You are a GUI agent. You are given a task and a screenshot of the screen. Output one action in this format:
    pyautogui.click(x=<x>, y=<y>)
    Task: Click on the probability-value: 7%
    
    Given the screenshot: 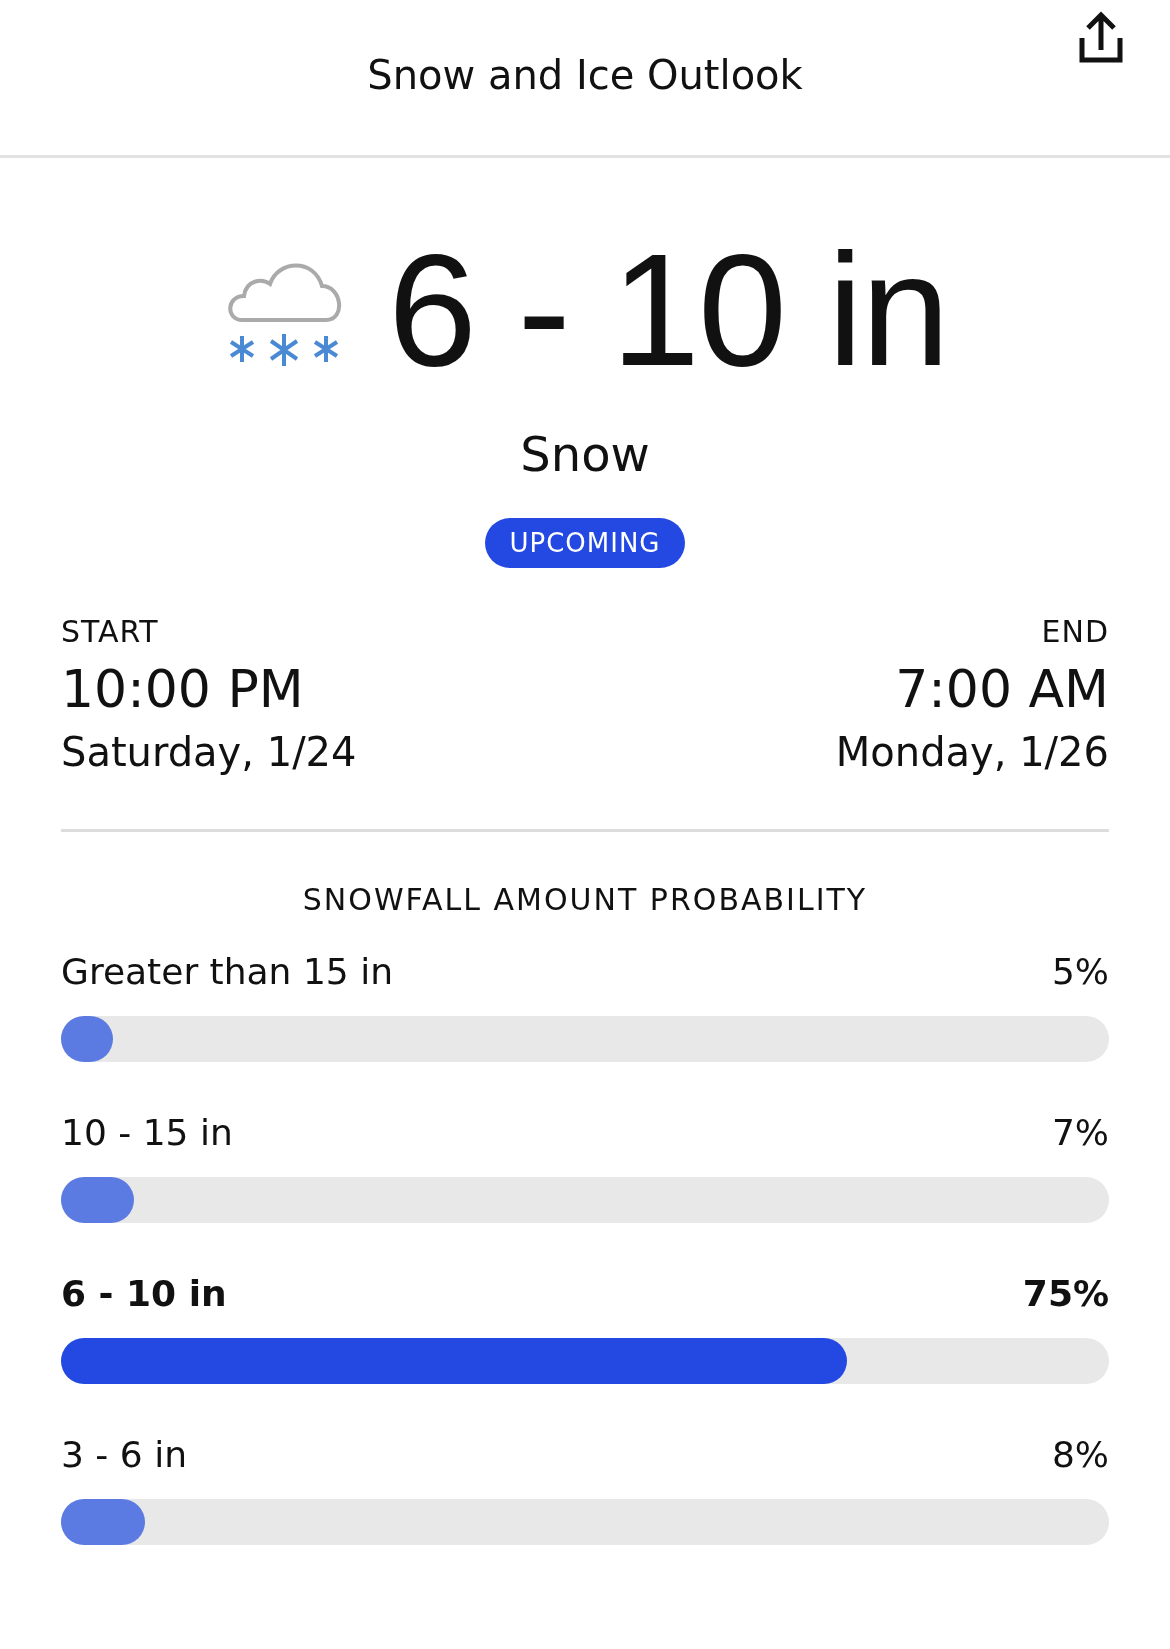 What is the action you would take?
    pyautogui.click(x=1080, y=1132)
    